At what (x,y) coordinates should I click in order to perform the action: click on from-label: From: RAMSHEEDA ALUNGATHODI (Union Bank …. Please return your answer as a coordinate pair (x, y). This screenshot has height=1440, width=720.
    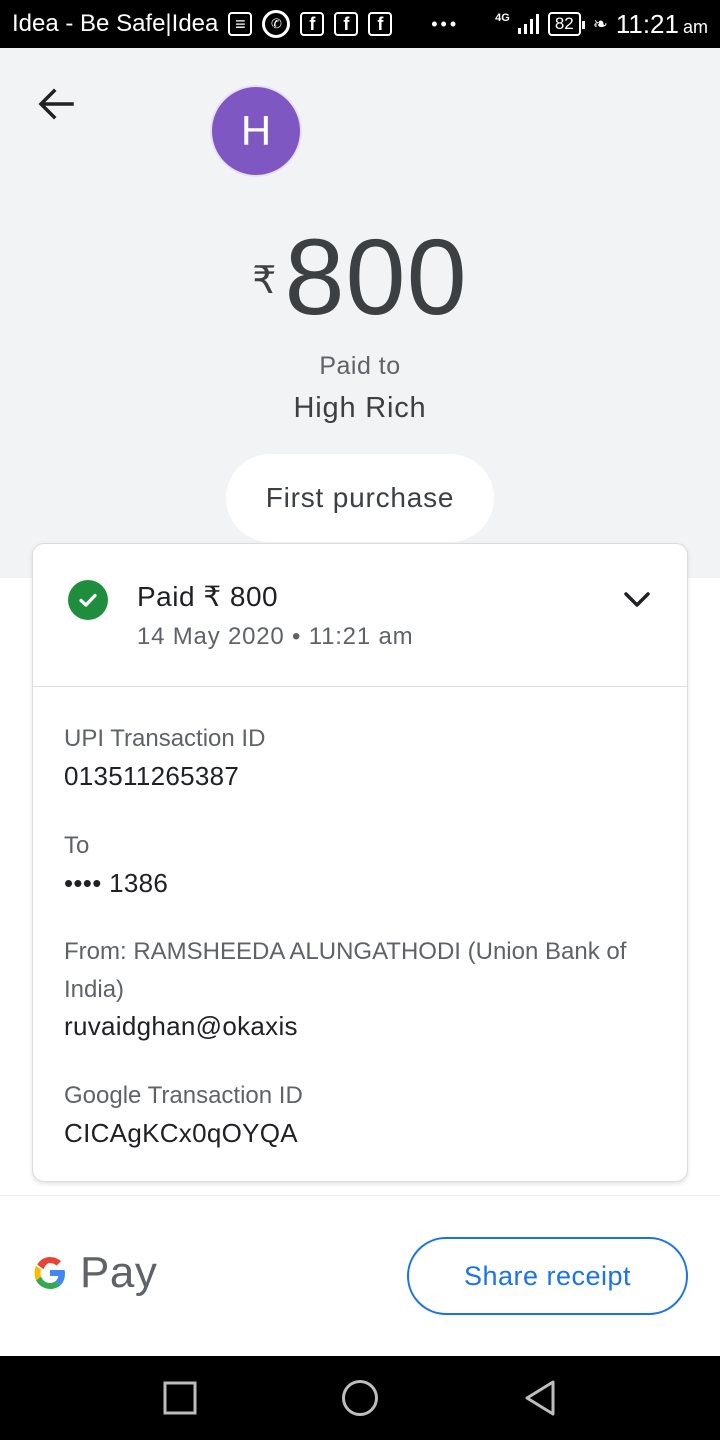
    Looking at the image, I should click on (345, 970).